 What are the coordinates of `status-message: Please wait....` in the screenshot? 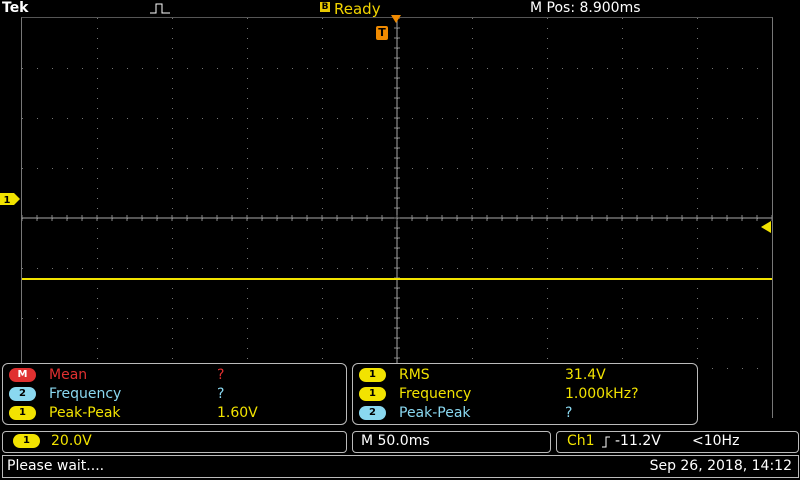 It's located at (56, 466).